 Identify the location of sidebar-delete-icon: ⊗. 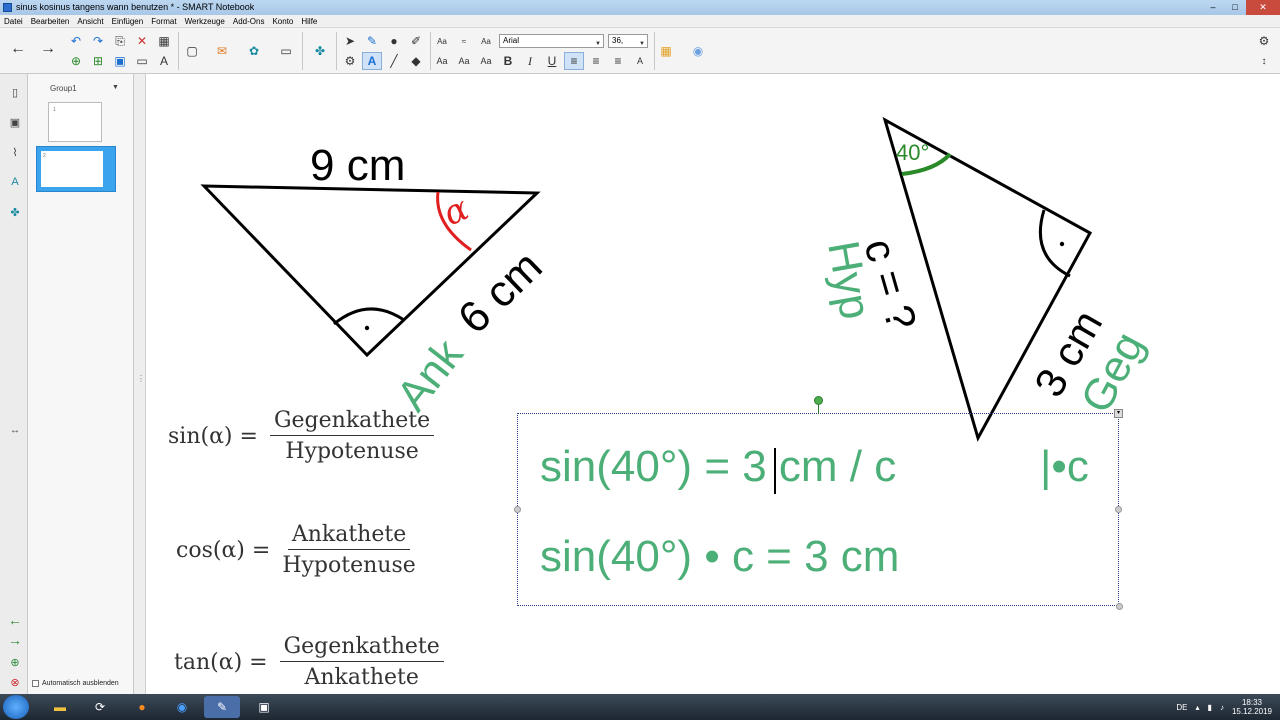
(15, 682).